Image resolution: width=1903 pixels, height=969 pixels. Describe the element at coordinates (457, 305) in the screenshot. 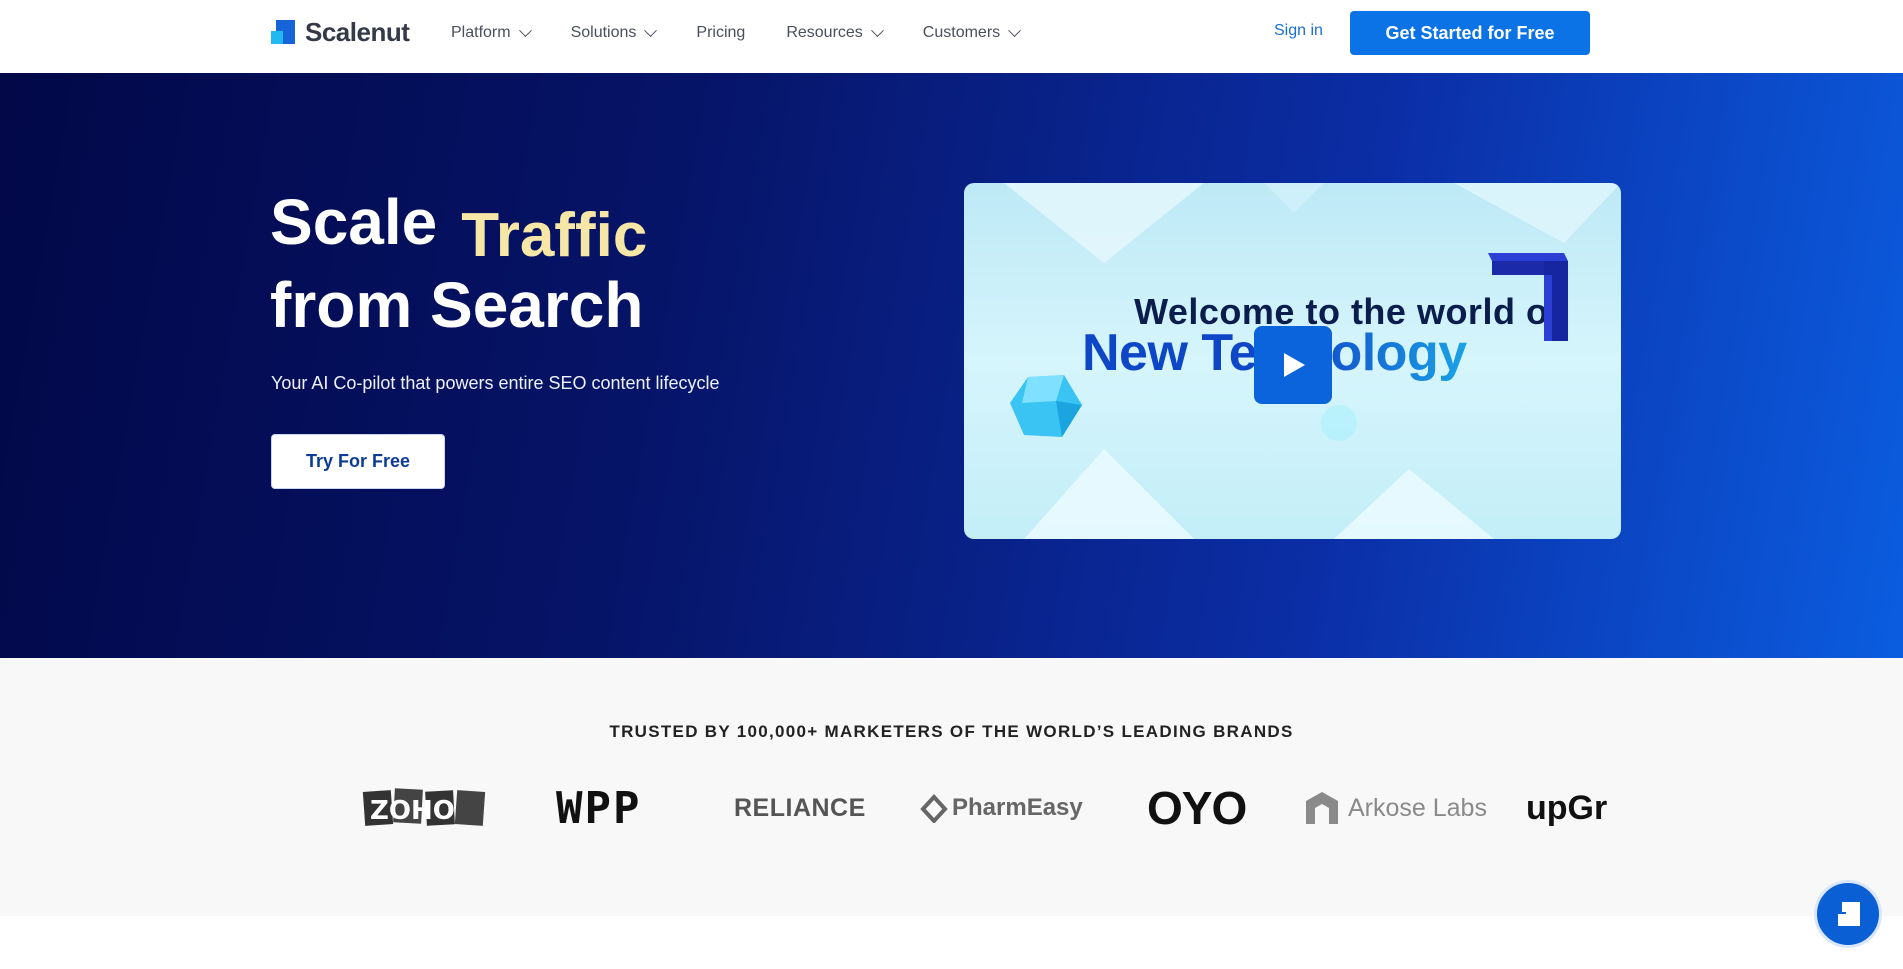

I see `hero-title-line2: from Search` at that location.